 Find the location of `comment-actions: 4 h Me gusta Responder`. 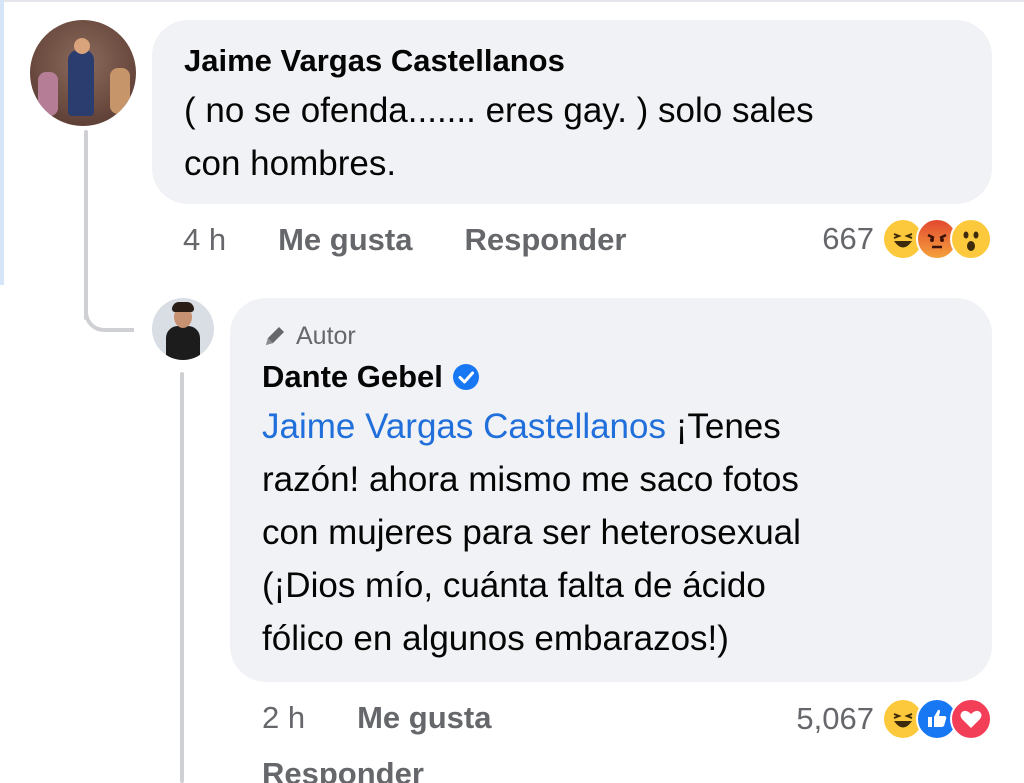

comment-actions: 4 h Me gusta Responder is located at coordinates (430, 240).